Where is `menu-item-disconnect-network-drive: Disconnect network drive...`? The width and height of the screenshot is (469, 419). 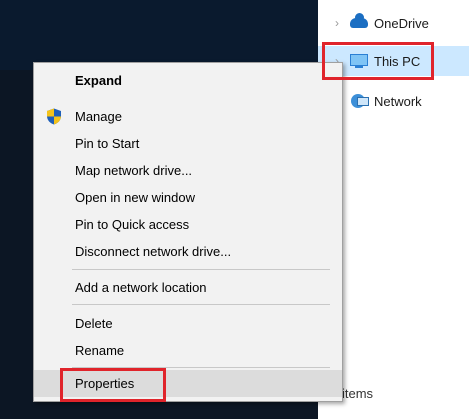
menu-item-disconnect-network-drive: Disconnect network drive... is located at coordinates (188, 251).